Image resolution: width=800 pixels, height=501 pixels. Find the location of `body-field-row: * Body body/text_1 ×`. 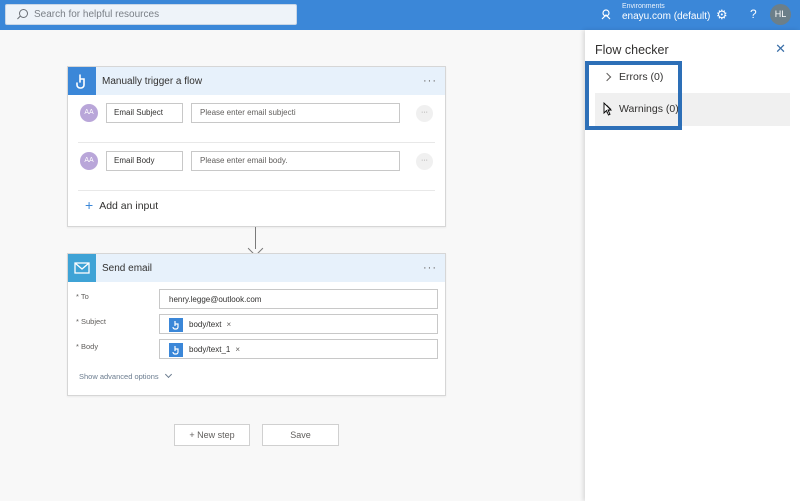

body-field-row: * Body body/text_1 × is located at coordinates (256, 349).